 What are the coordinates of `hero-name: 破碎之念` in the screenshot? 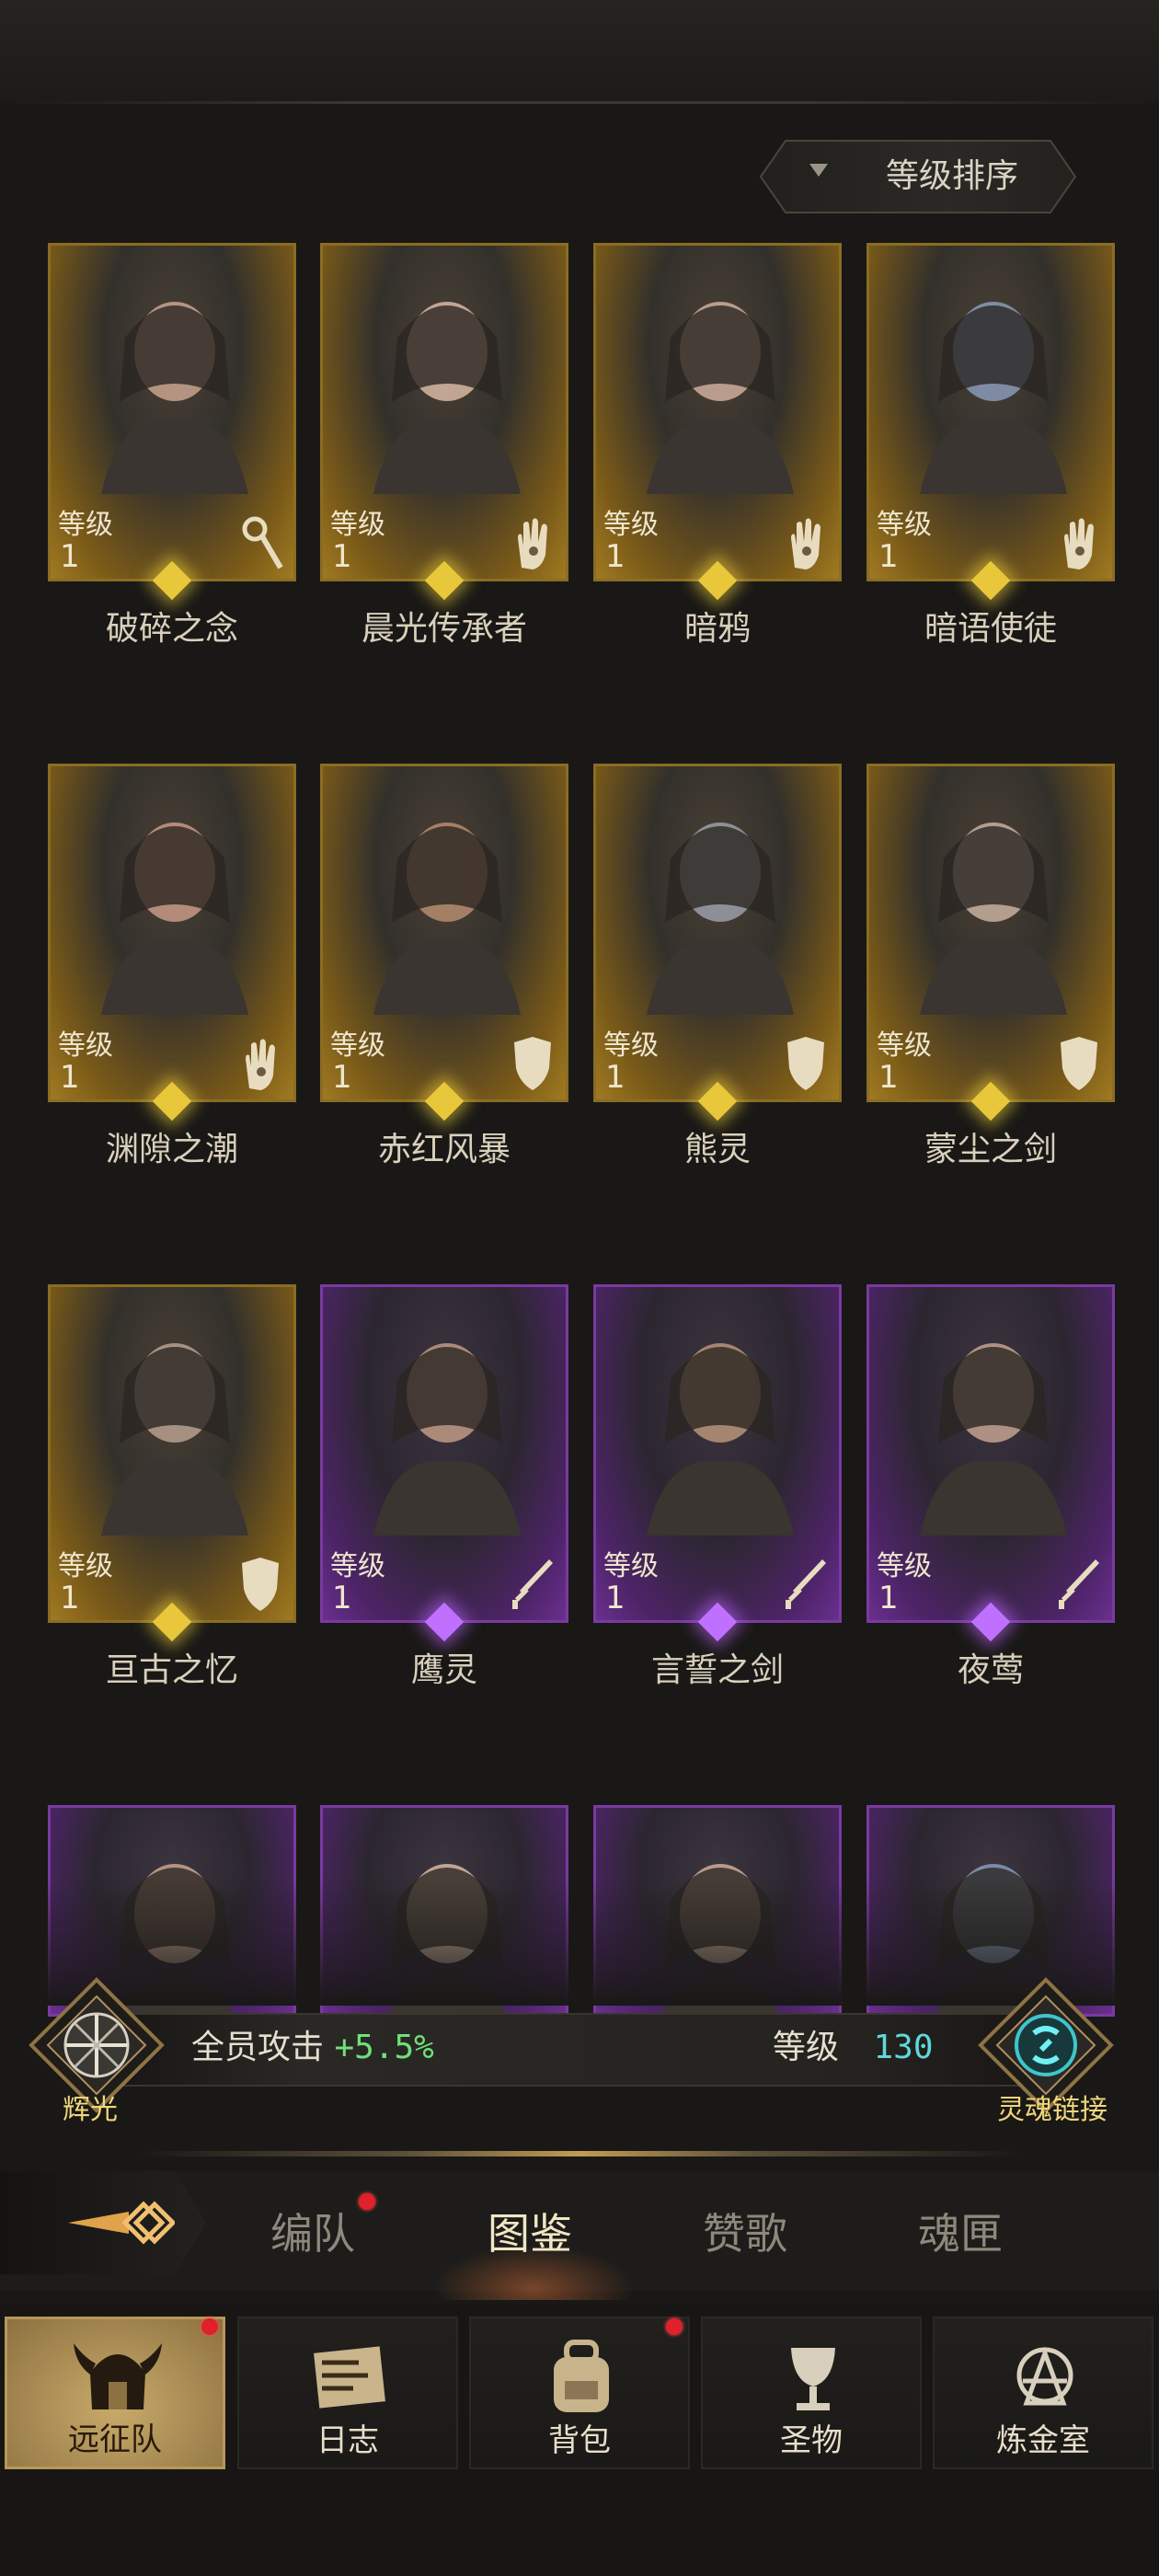 It's located at (171, 629).